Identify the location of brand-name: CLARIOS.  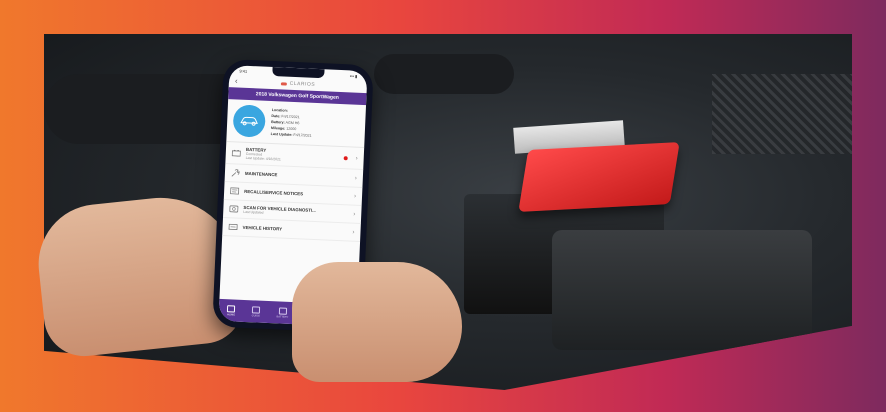
(302, 84).